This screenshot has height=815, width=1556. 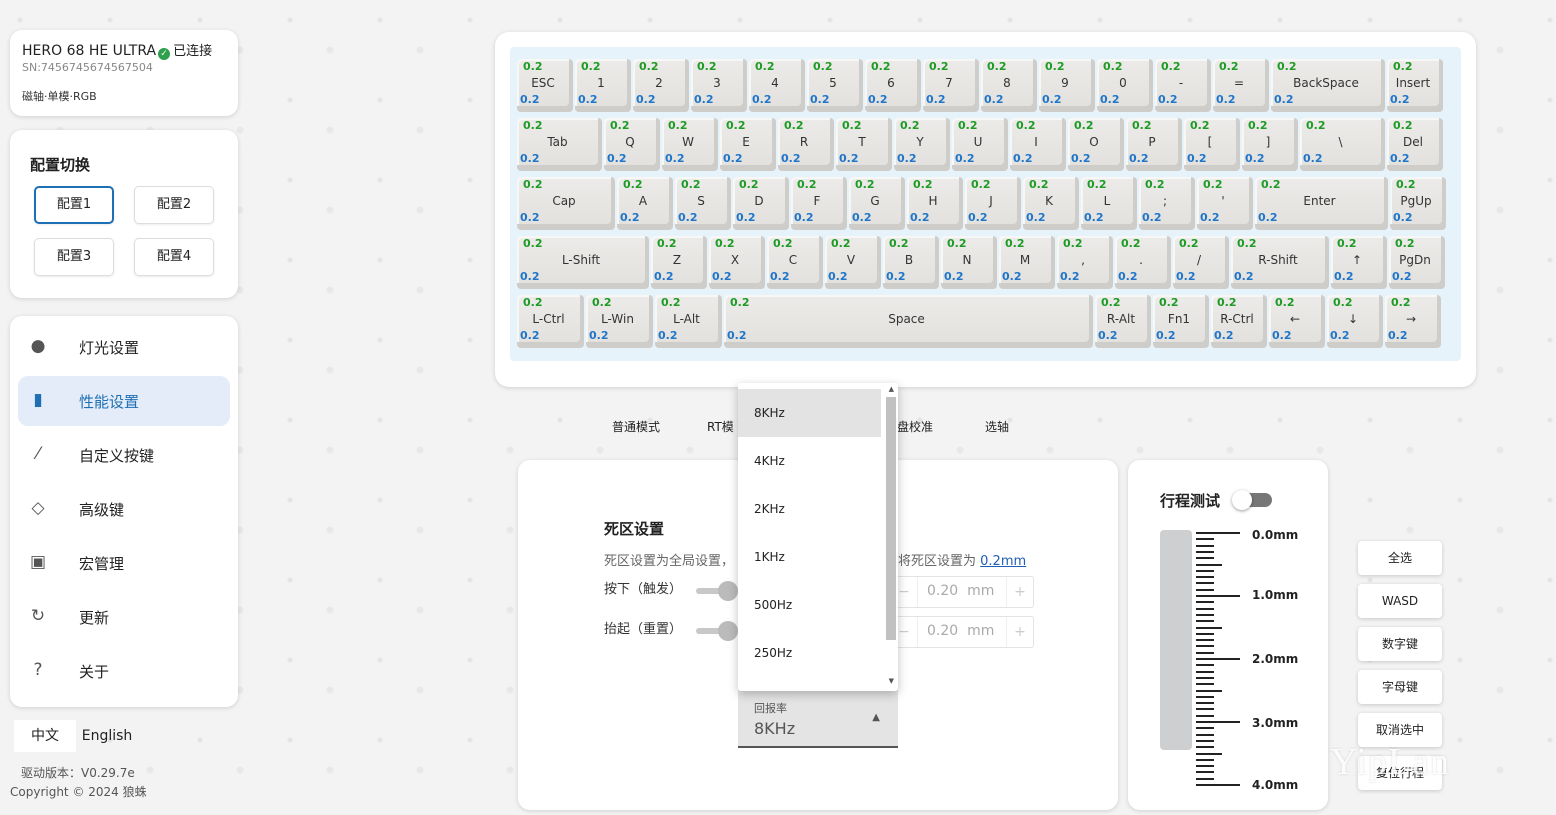 What do you see at coordinates (720, 426) in the screenshot?
I see `tab-rt-mode: RT模` at bounding box center [720, 426].